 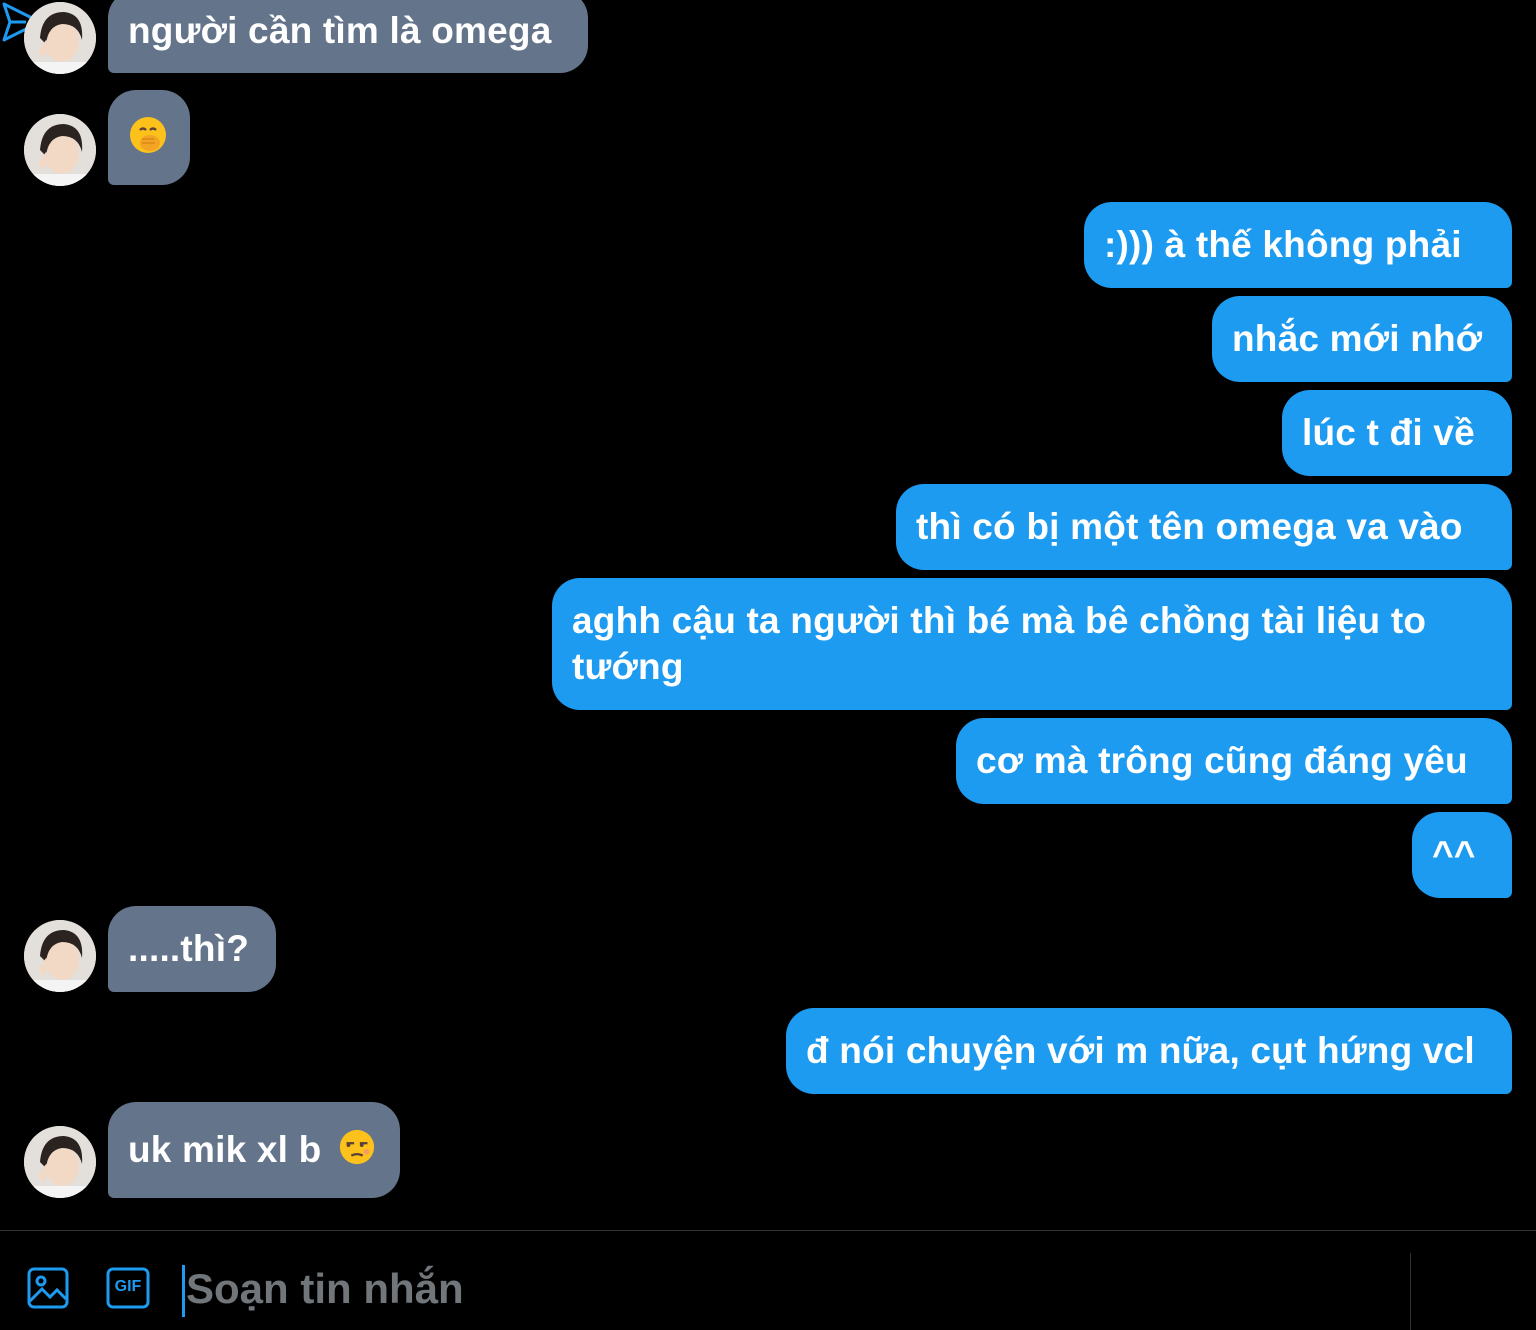 I want to click on text-cursor, so click(x=183, y=1291).